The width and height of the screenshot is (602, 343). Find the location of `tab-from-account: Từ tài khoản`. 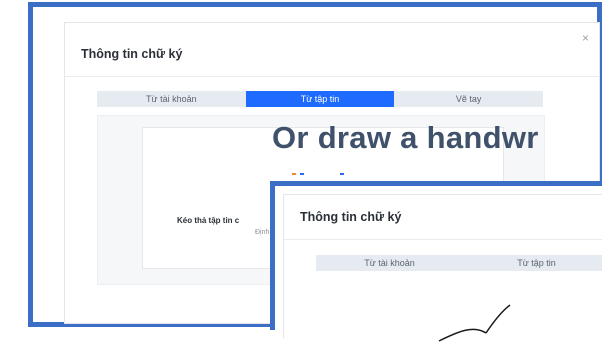

tab-from-account: Từ tài khoản is located at coordinates (171, 99).